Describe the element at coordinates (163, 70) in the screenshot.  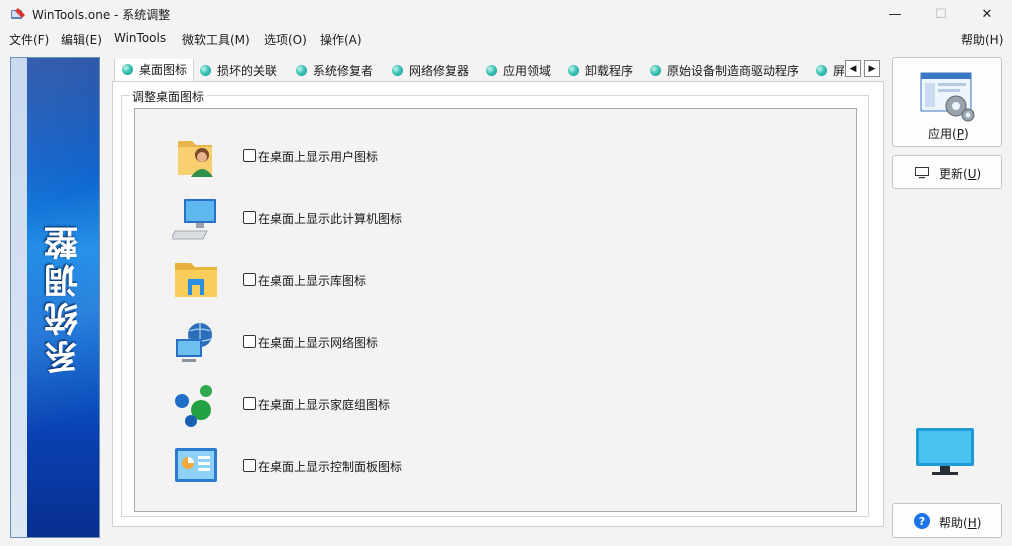
I see `tab-label: 桌面图标` at that location.